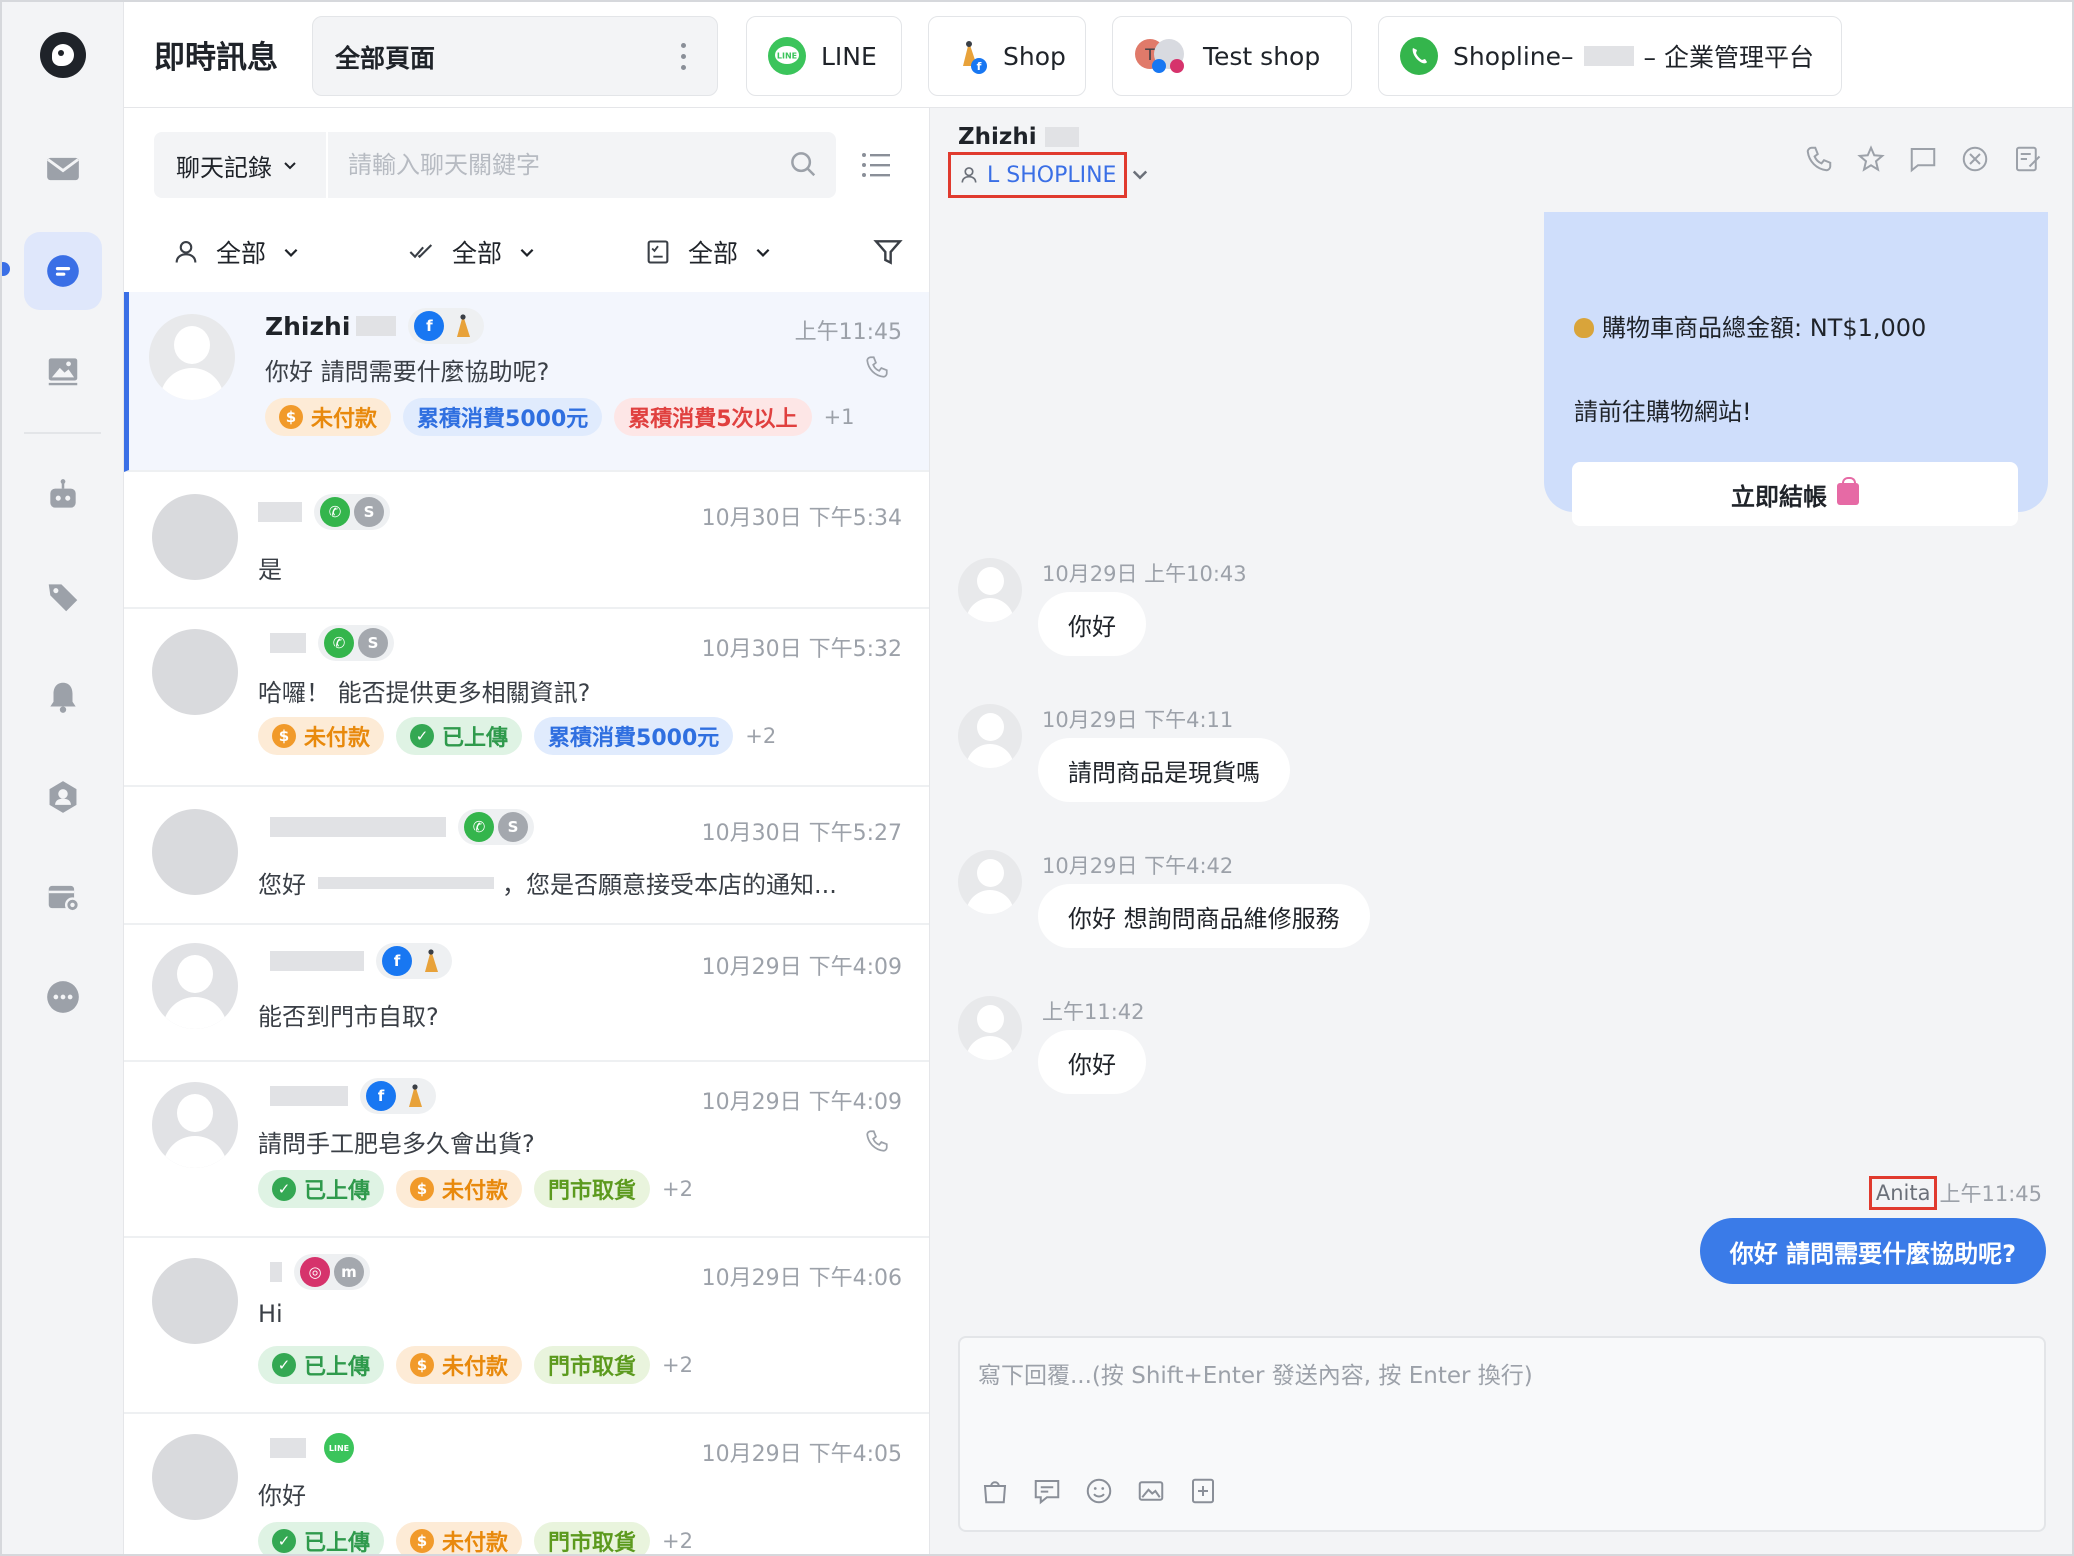 The image size is (2074, 1556). What do you see at coordinates (658, 252) in the screenshot?
I see `checklist-icon` at bounding box center [658, 252].